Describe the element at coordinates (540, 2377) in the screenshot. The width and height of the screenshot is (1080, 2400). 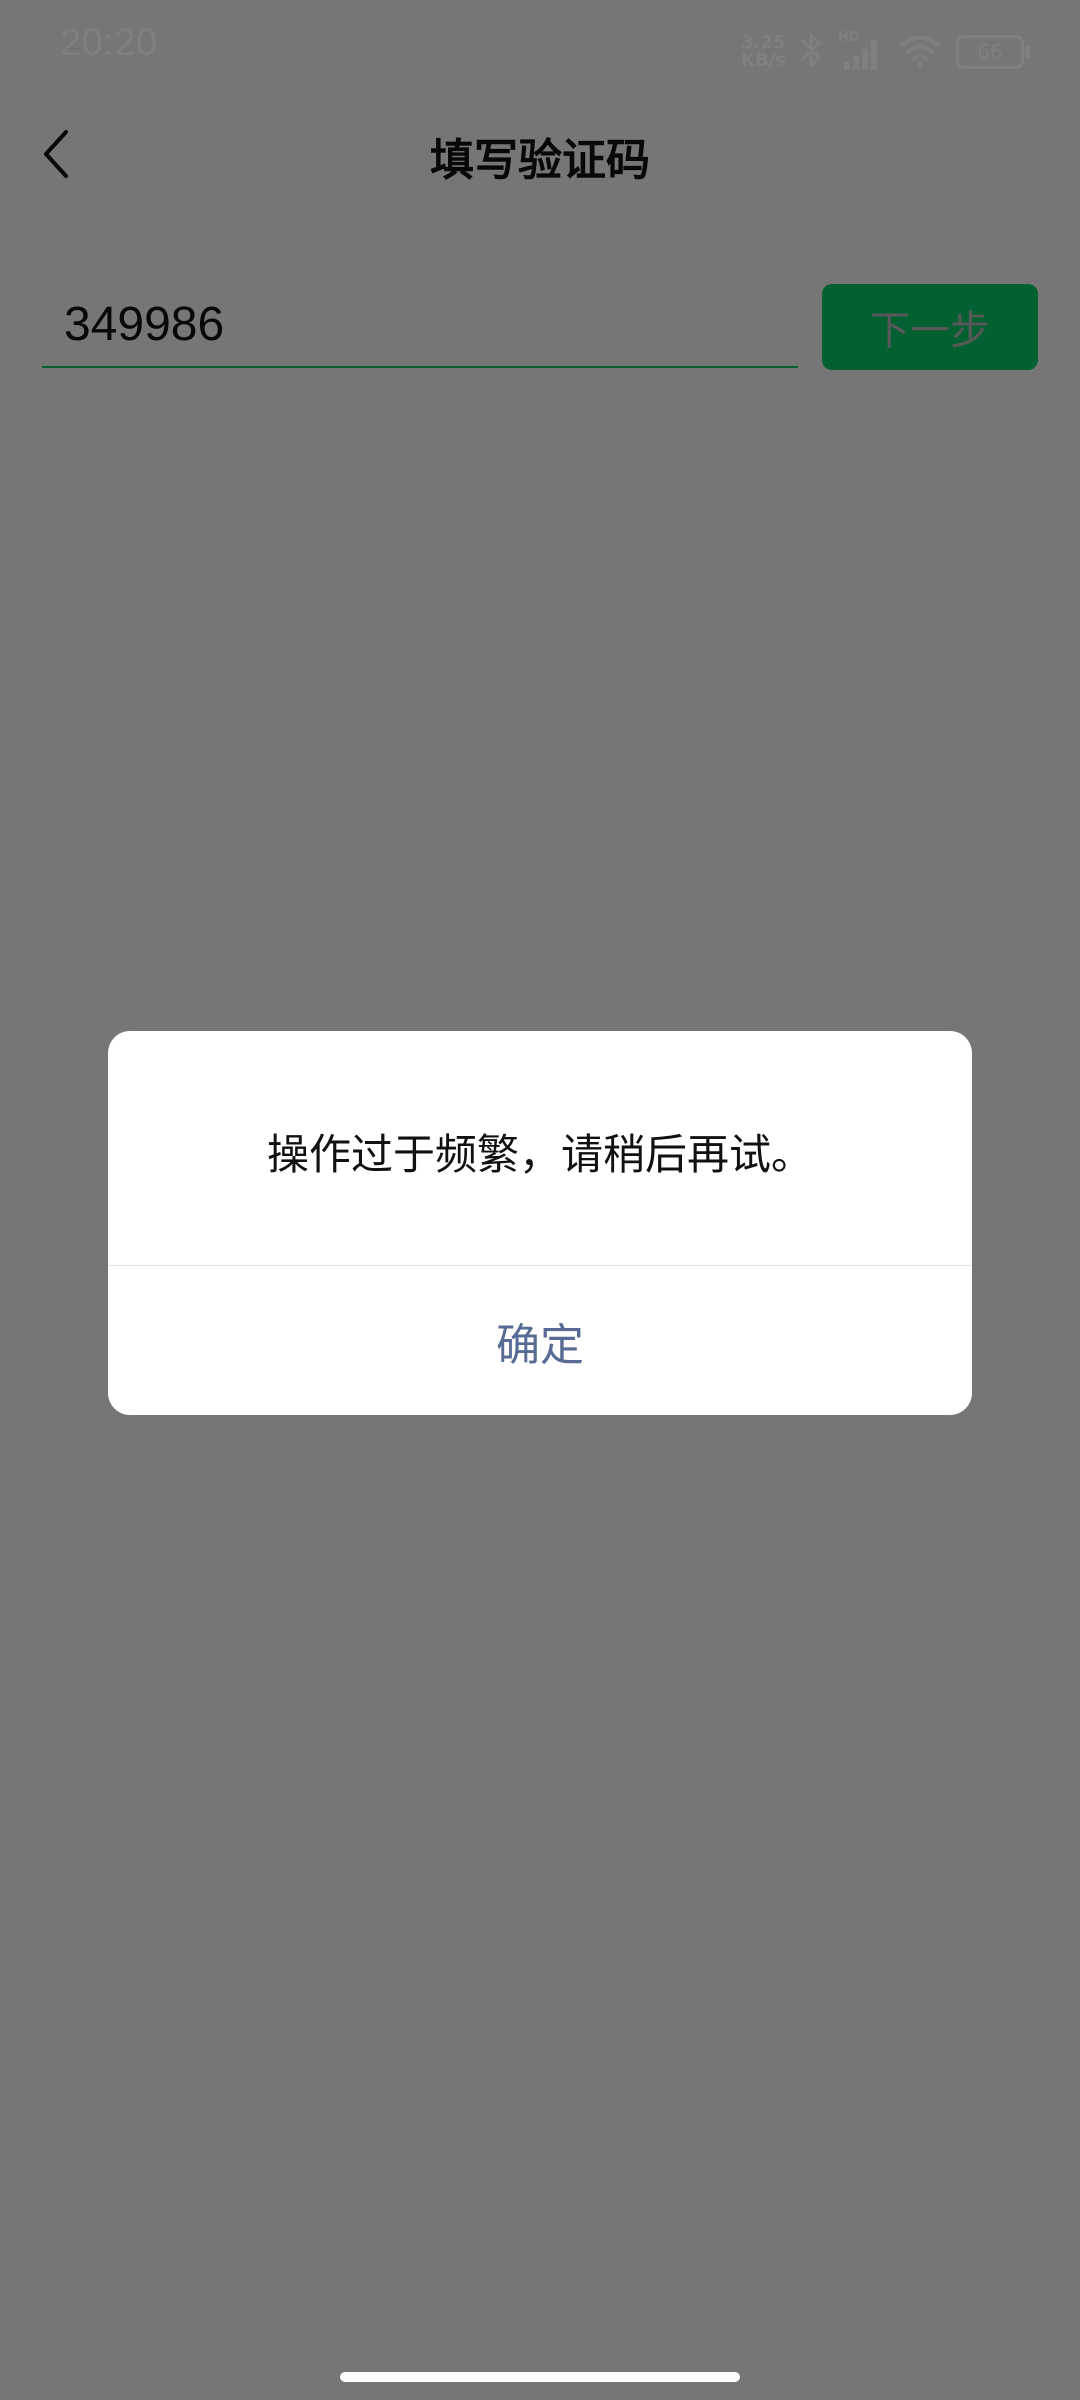
I see `home-indicator` at that location.